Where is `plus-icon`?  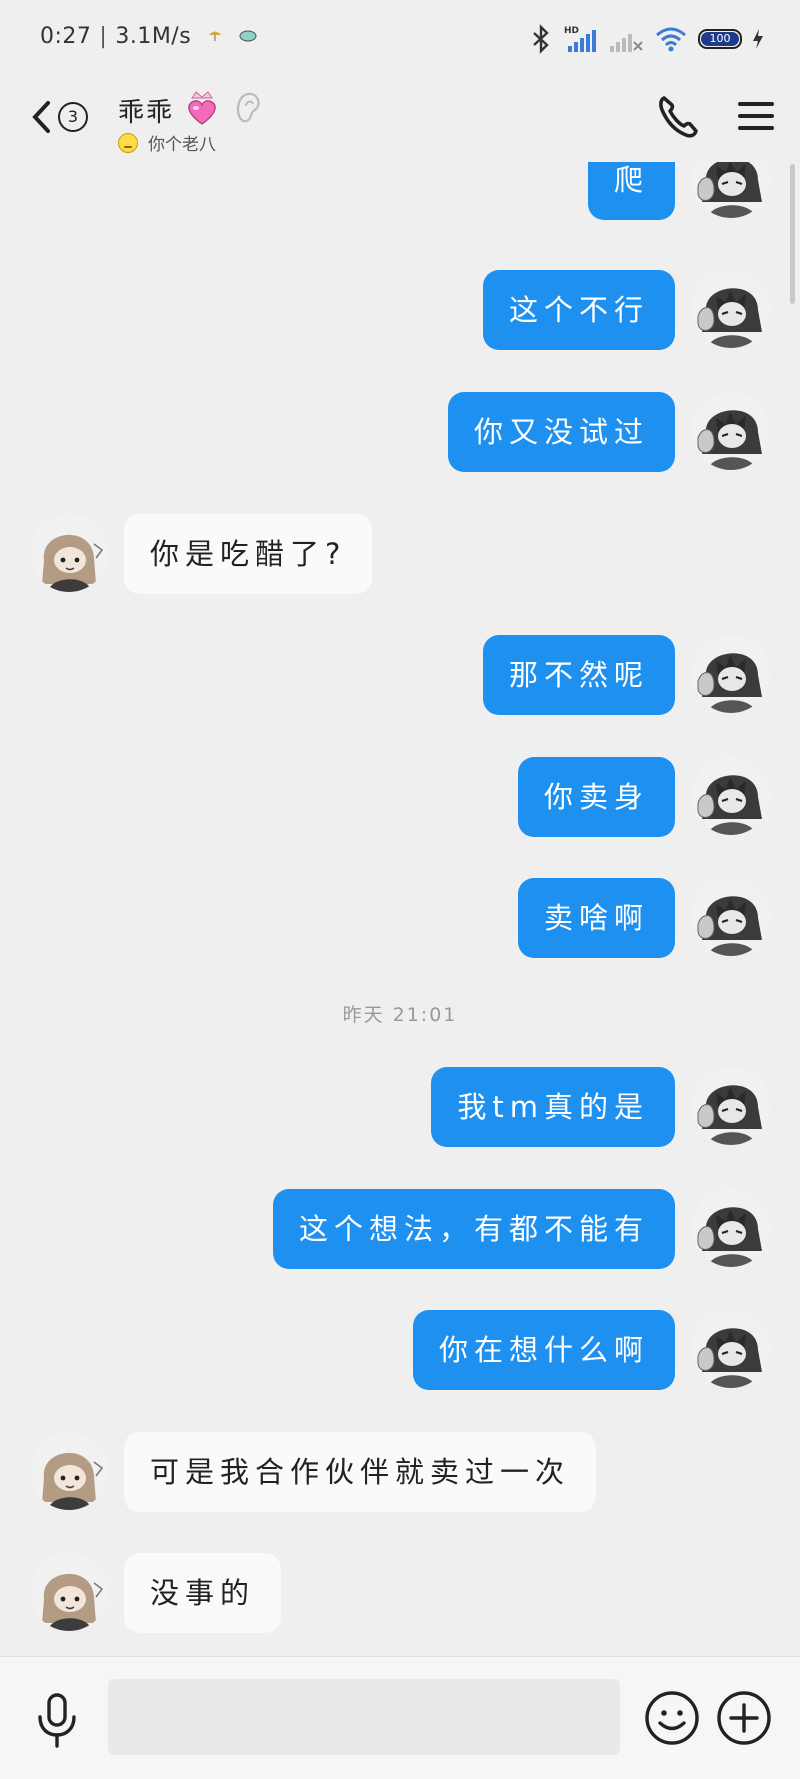
plus-icon is located at coordinates (744, 1718).